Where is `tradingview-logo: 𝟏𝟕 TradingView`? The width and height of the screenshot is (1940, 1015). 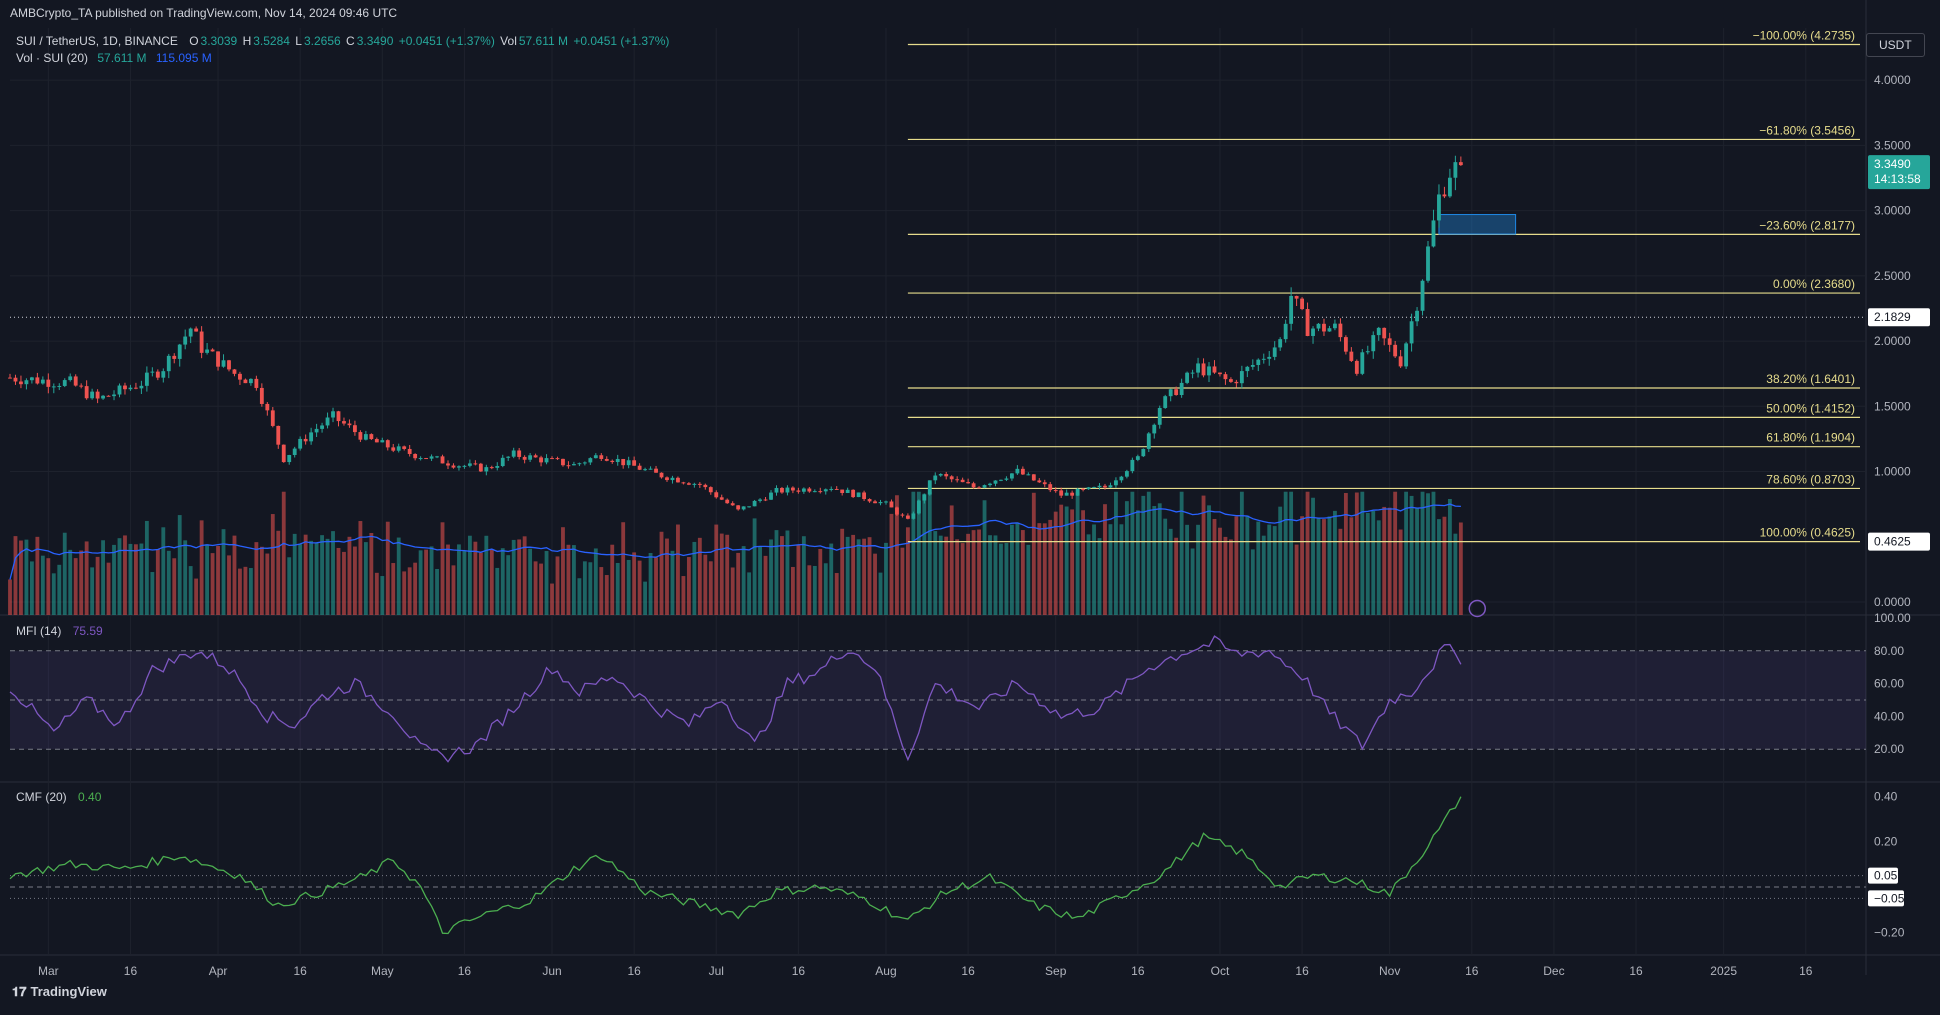 tradingview-logo: 𝟏𝟕 TradingView is located at coordinates (59, 992).